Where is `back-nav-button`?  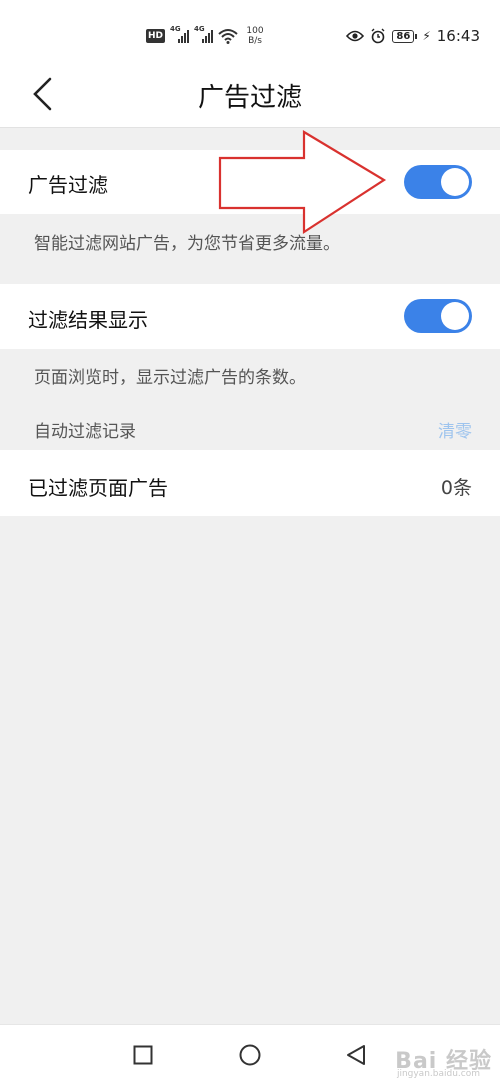 back-nav-button is located at coordinates (356, 1055).